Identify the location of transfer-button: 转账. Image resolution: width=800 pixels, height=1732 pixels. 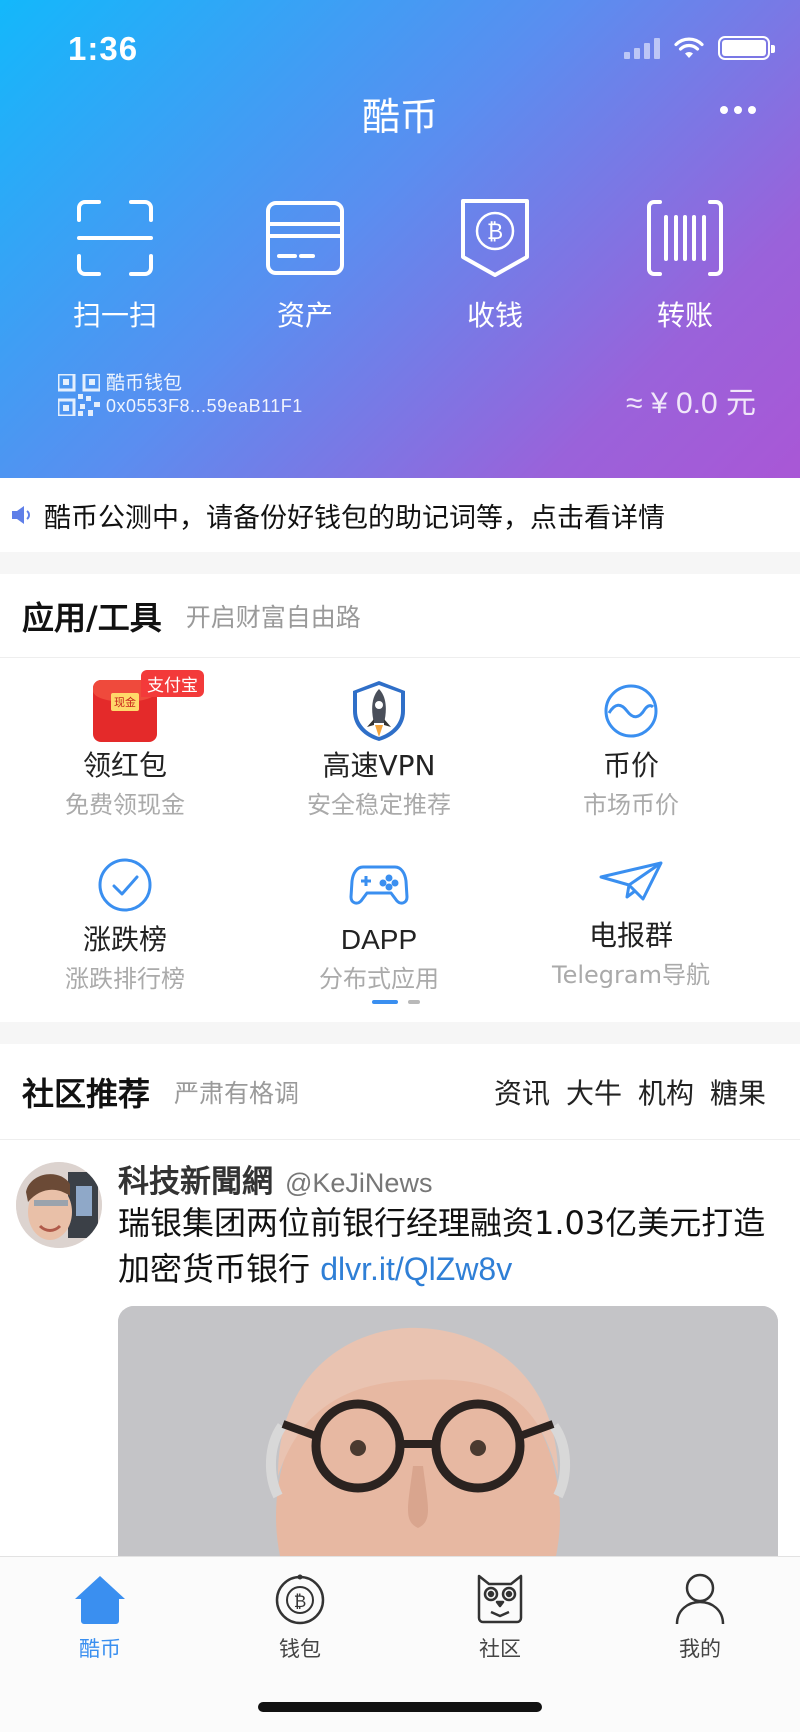
(685, 265).